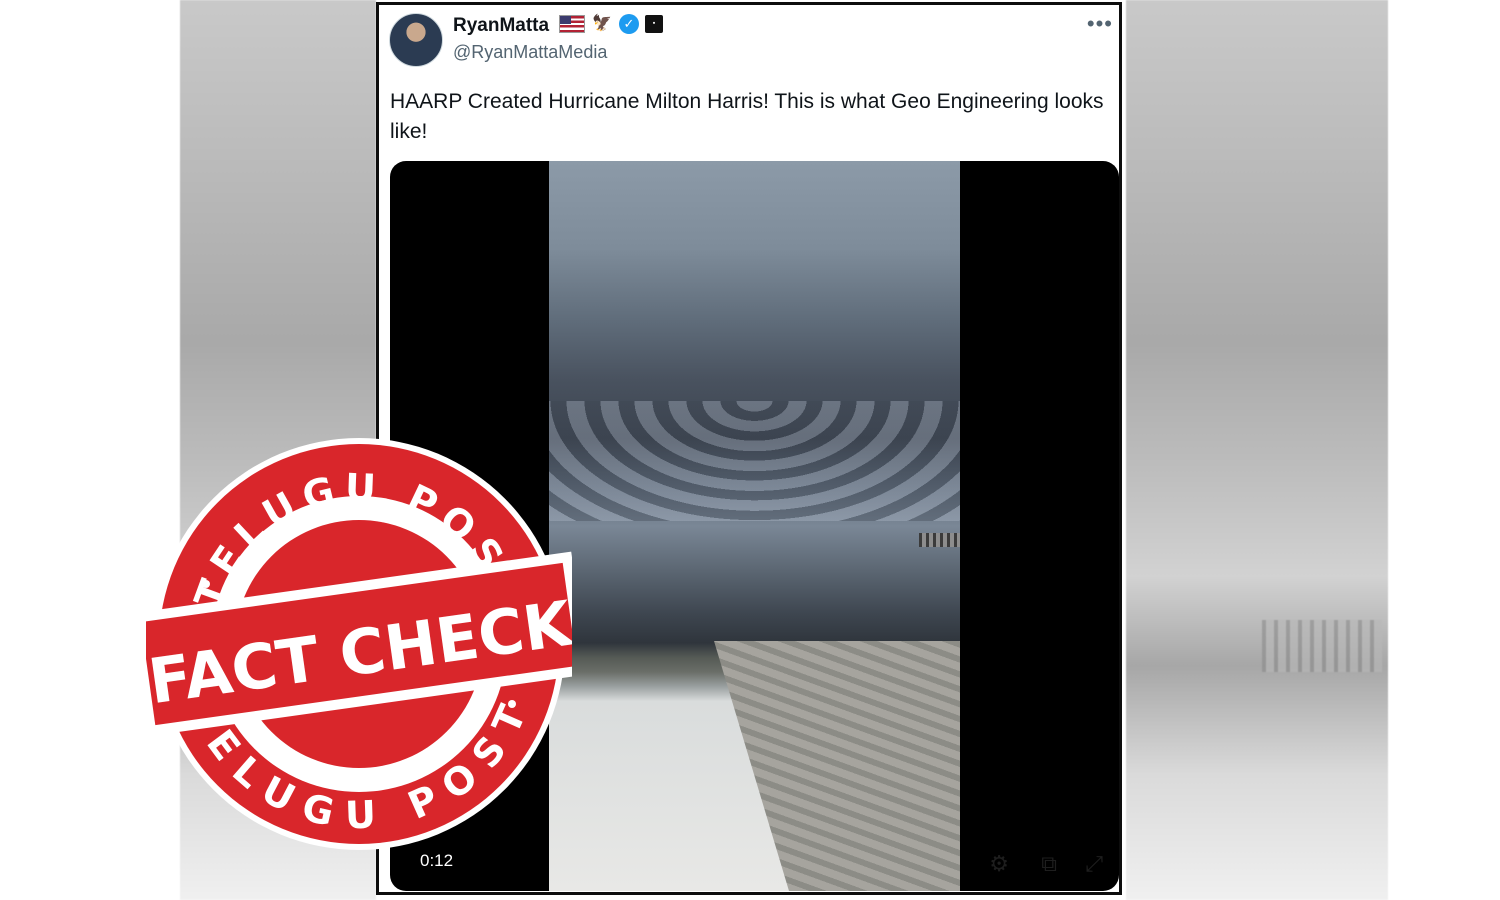 The height and width of the screenshot is (900, 1500). What do you see at coordinates (754, 461) in the screenshot?
I see `storm-clouds` at bounding box center [754, 461].